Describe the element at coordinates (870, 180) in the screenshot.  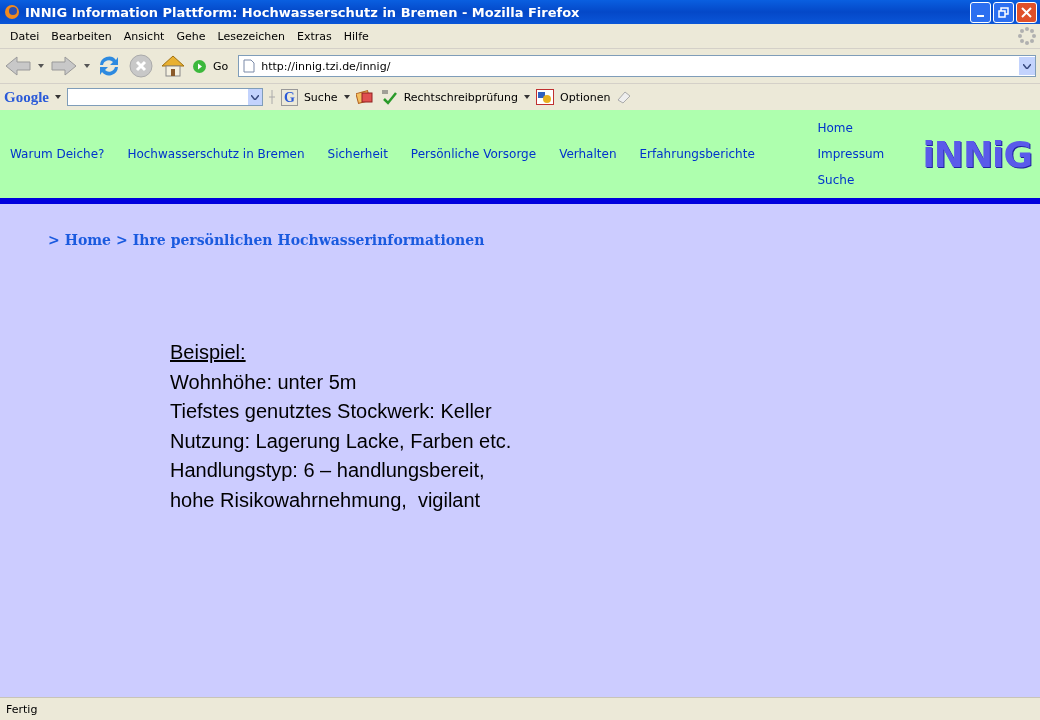
I see `header-link: Suche` at that location.